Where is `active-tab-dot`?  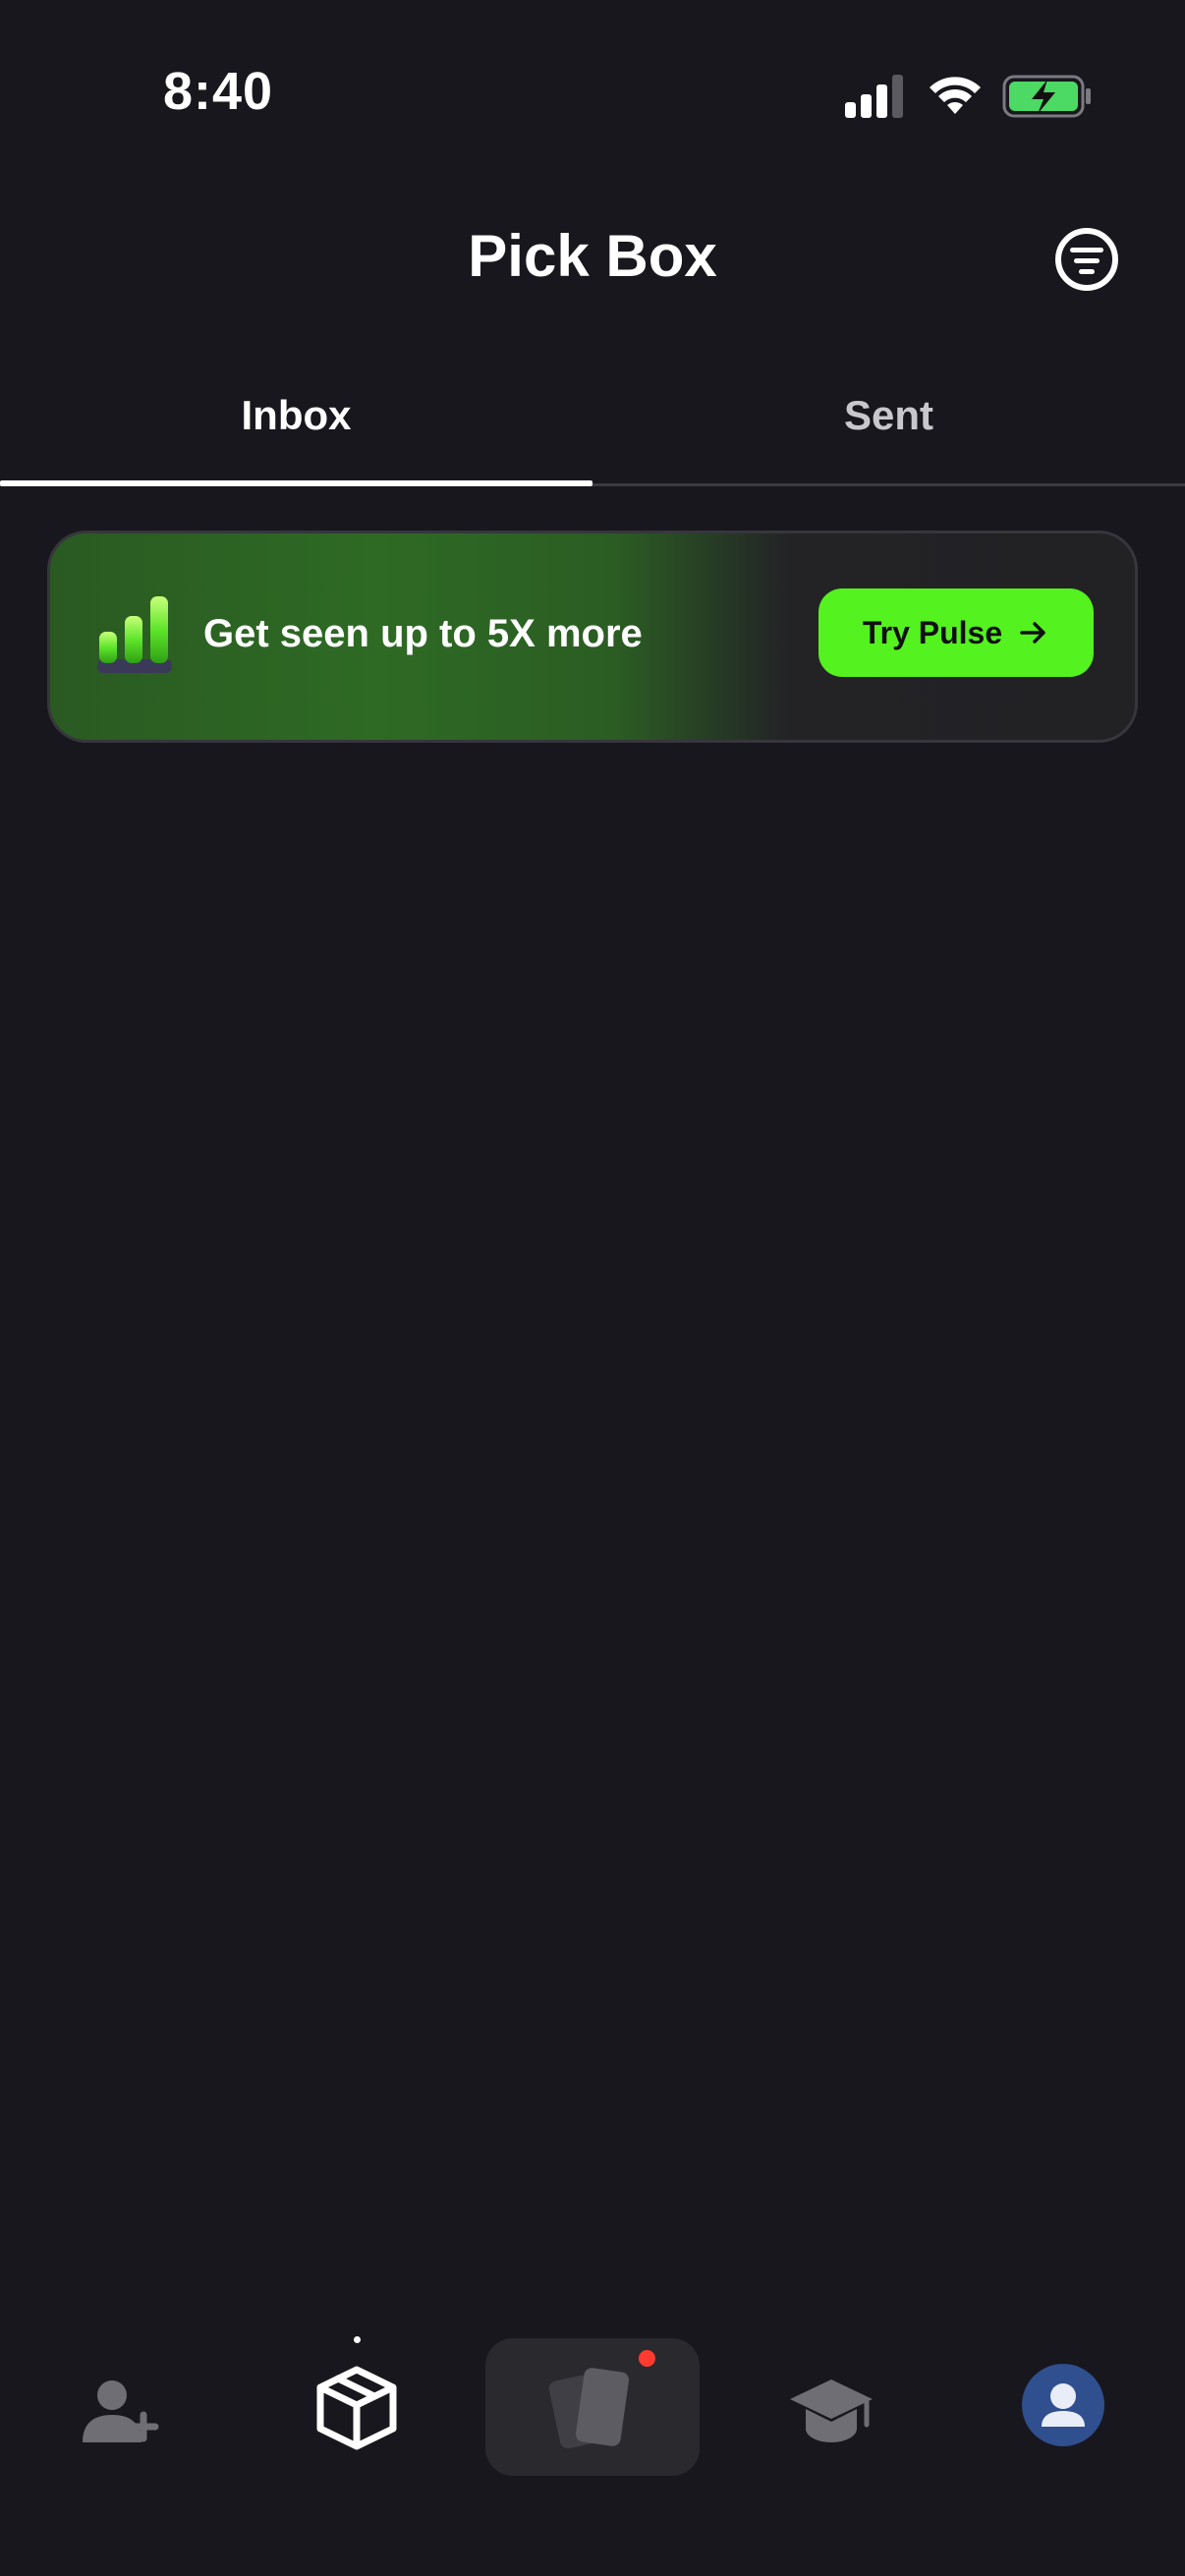
active-tab-dot is located at coordinates (357, 2339).